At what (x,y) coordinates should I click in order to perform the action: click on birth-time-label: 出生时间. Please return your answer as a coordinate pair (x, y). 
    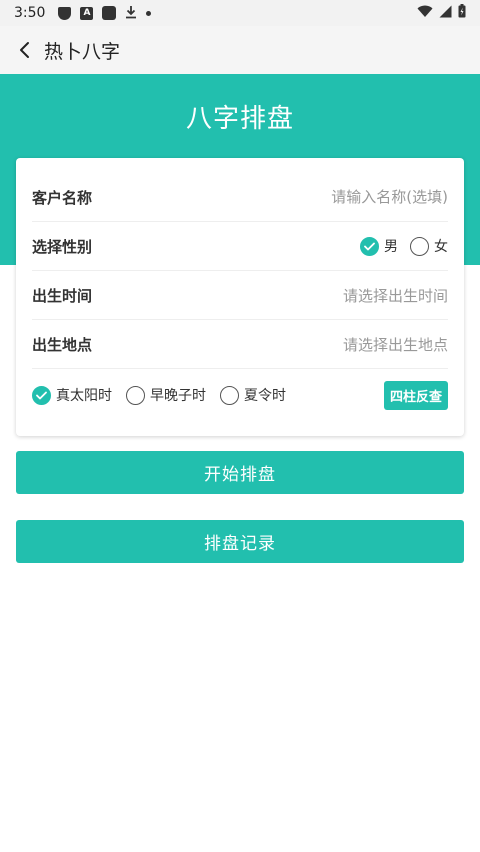
    Looking at the image, I should click on (62, 295).